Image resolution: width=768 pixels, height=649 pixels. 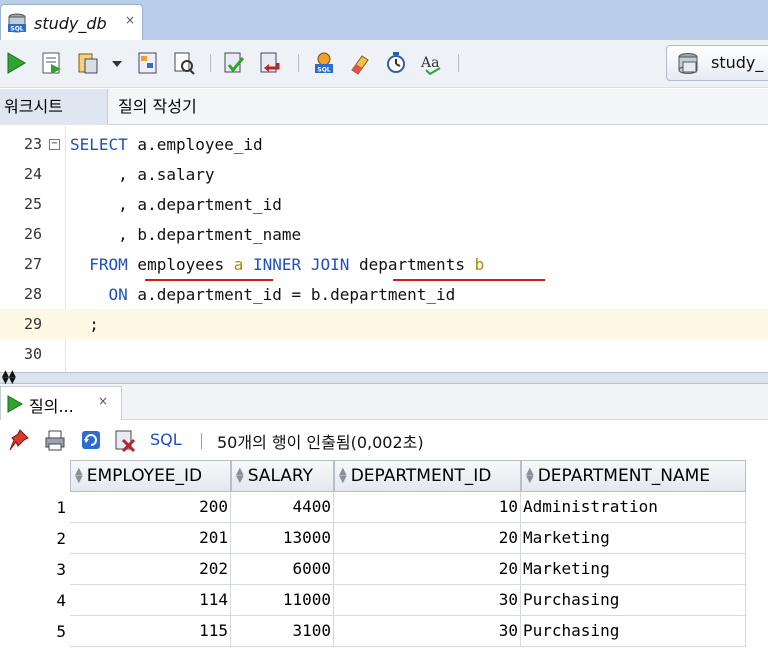 I want to click on code-text: , a.salary, so click(x=142, y=174).